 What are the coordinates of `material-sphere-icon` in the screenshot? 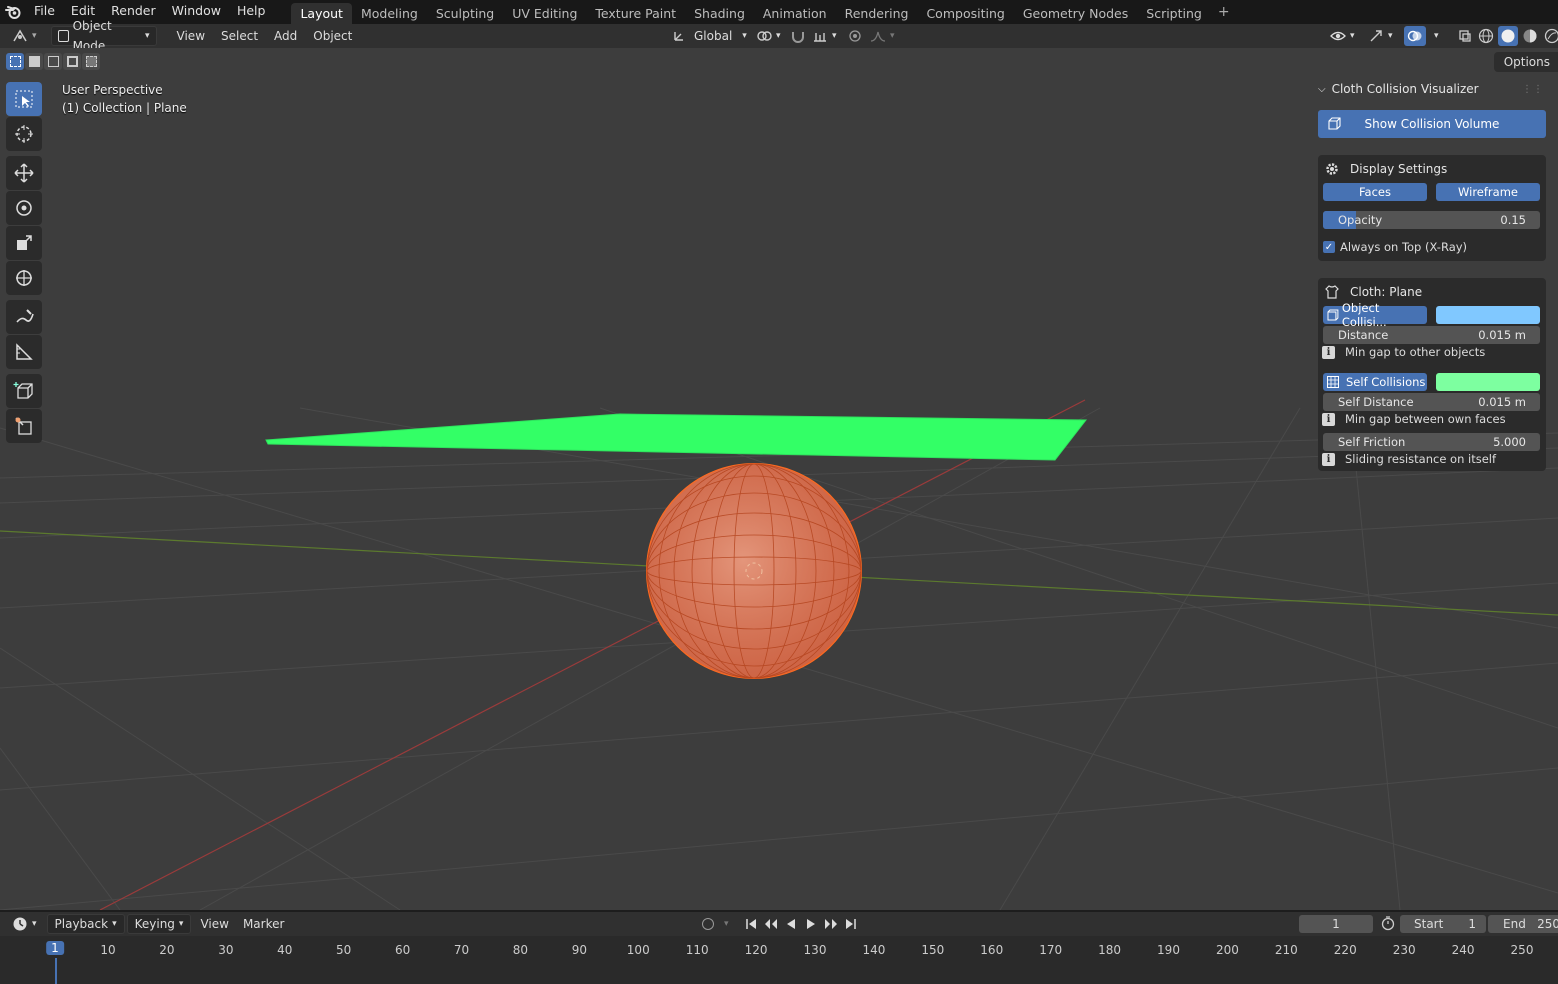 It's located at (1530, 36).